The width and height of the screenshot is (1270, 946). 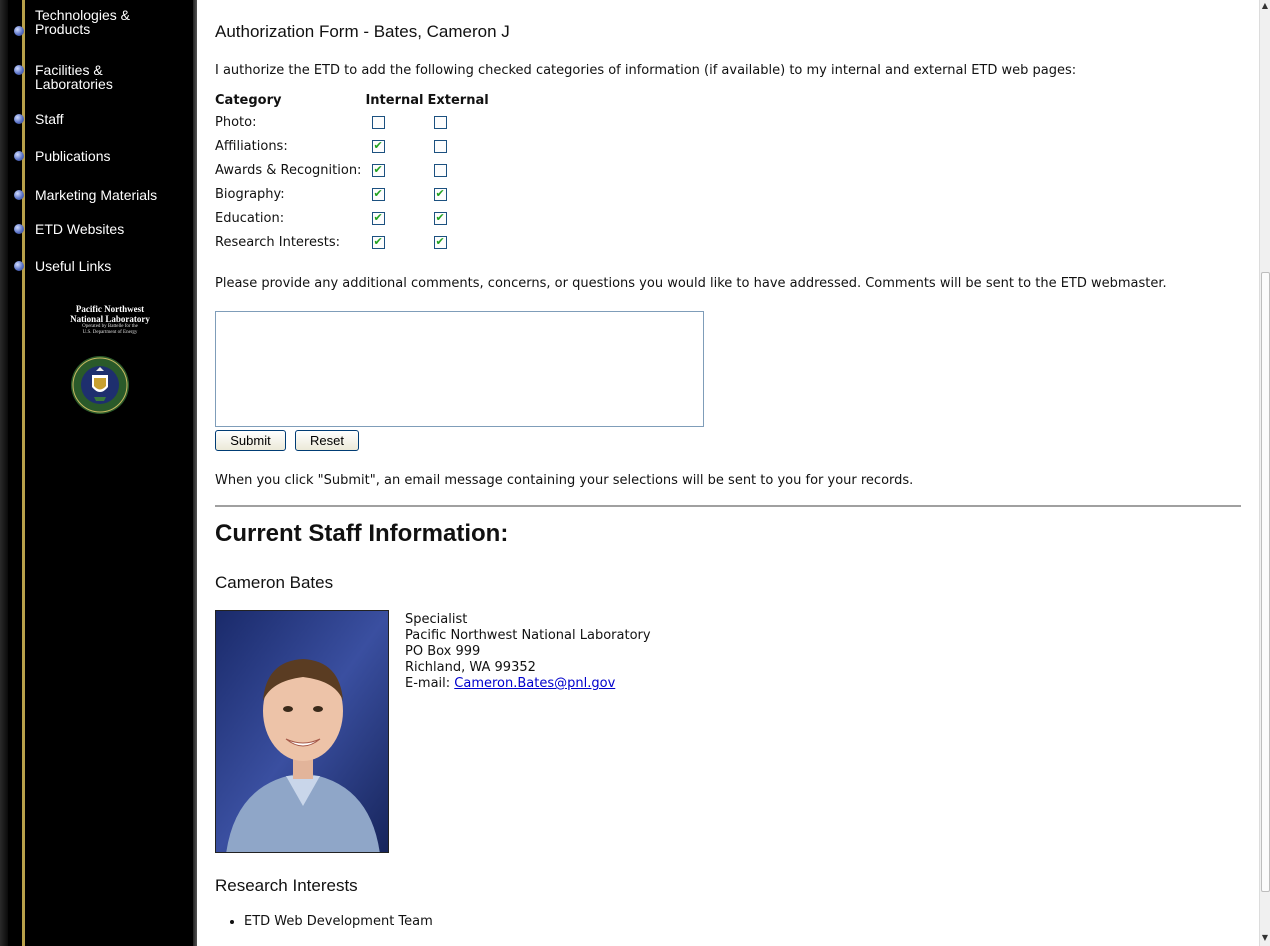 I want to click on staff-photo, so click(x=302, y=731).